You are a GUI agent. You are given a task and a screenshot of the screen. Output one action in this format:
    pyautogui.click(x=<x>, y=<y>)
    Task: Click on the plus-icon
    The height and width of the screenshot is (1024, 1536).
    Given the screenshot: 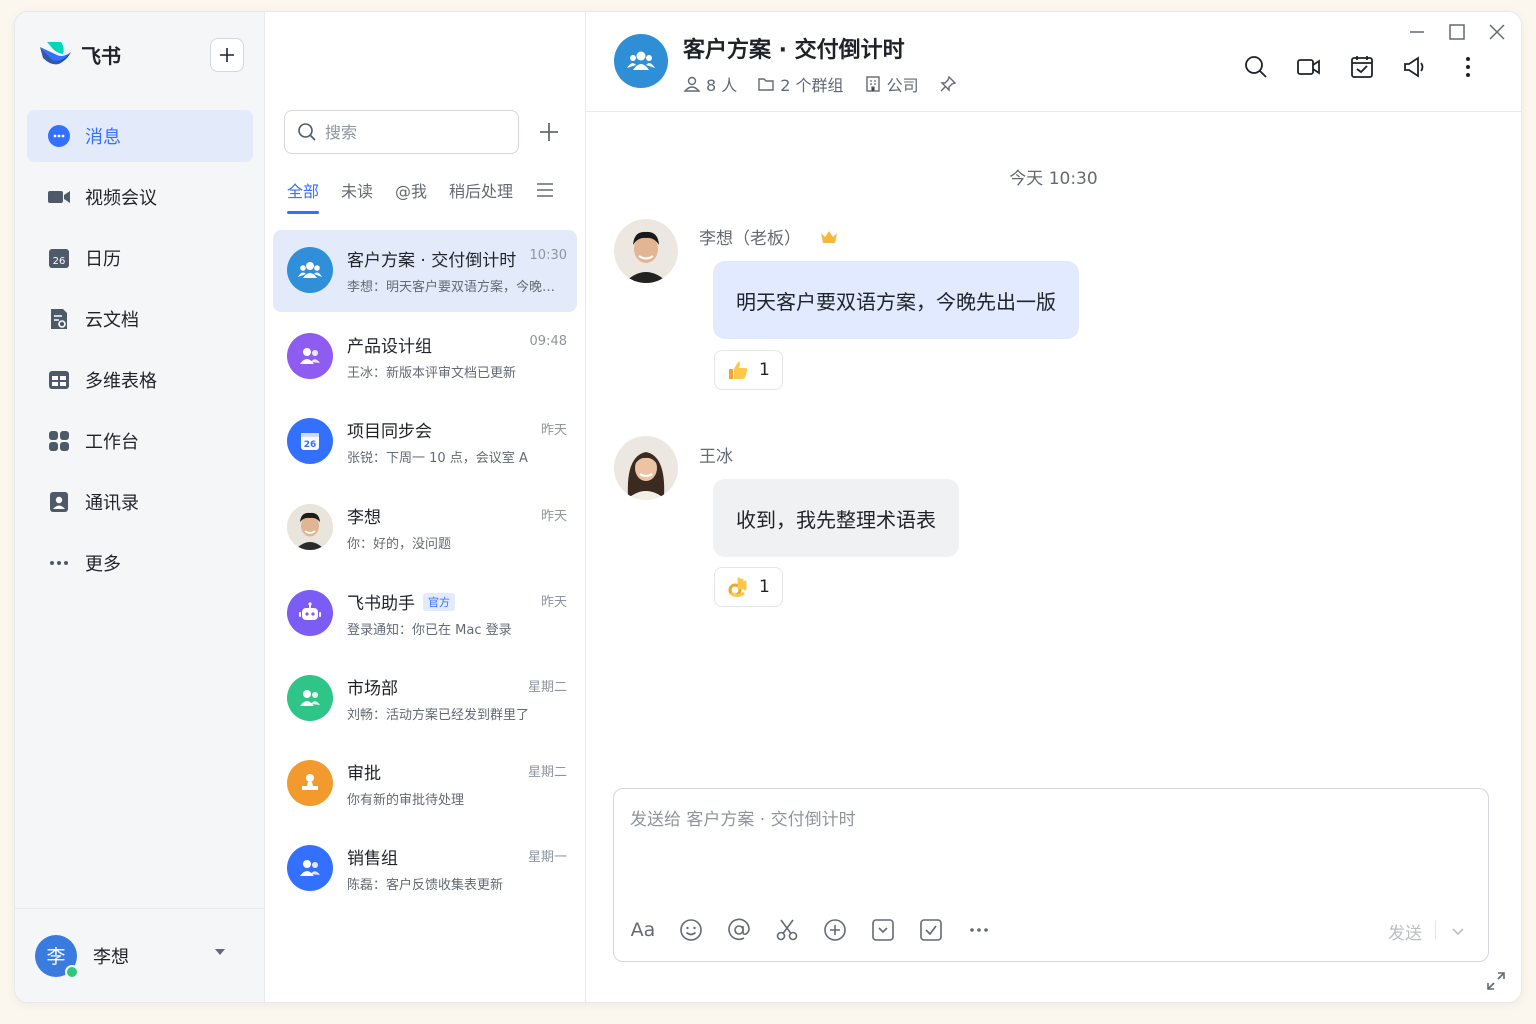 What is the action you would take?
    pyautogui.click(x=227, y=55)
    